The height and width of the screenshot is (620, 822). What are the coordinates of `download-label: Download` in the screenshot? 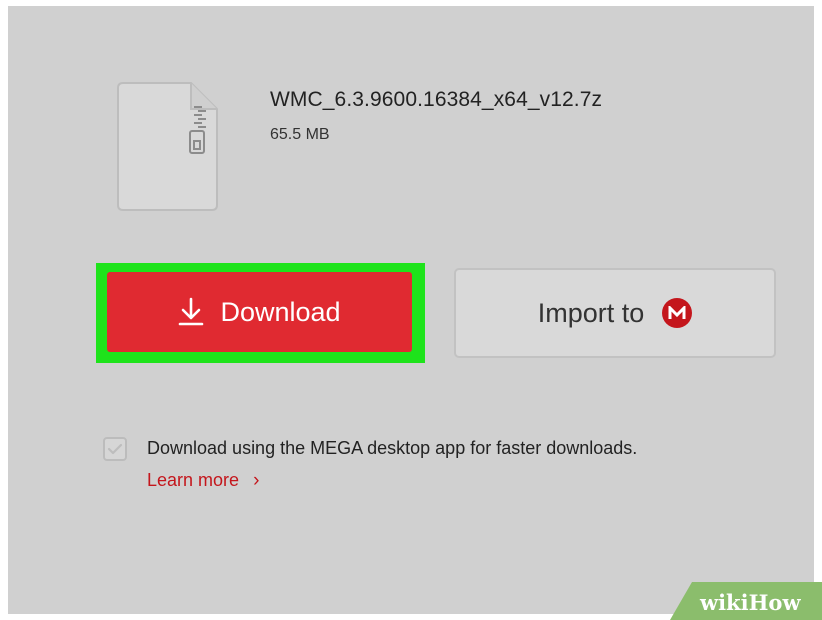 It's located at (280, 311).